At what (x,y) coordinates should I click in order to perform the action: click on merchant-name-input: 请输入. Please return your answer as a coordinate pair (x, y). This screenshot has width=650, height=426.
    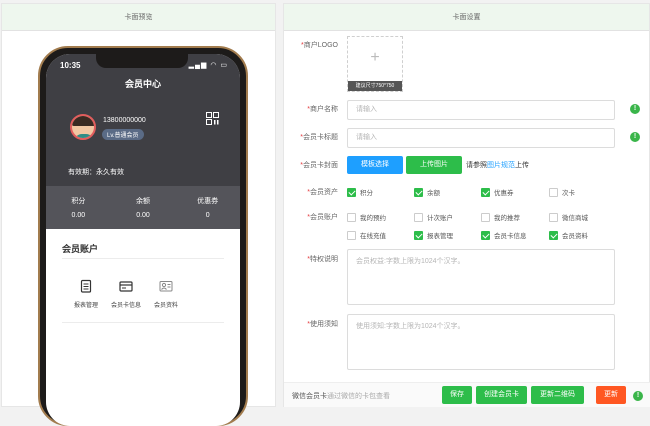
    Looking at the image, I should click on (481, 110).